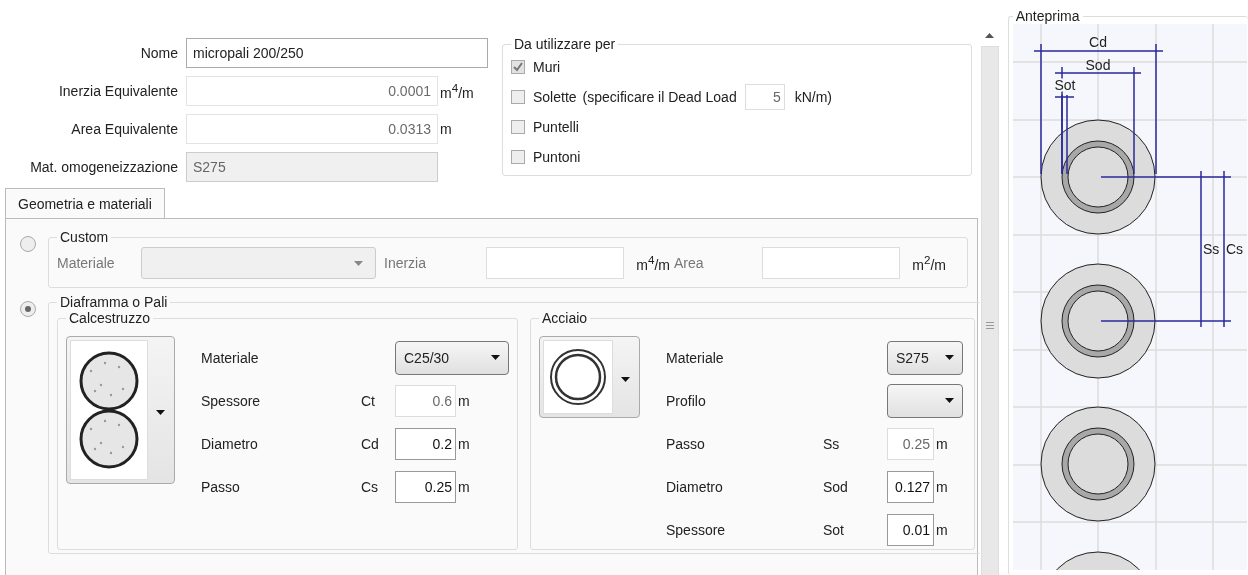 The height and width of the screenshot is (575, 1248). I want to click on group-title: Da utilizzare per, so click(565, 44).